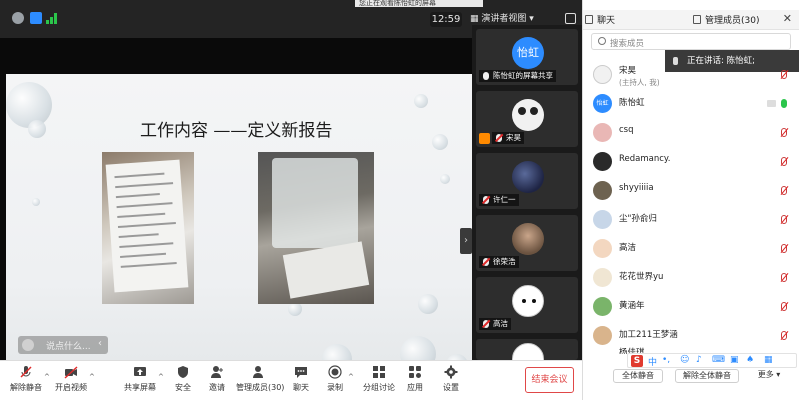 This screenshot has width=799, height=400. Describe the element at coordinates (732, 19) in the screenshot. I see `tab-manage-participants: 管理成员(30)` at that location.